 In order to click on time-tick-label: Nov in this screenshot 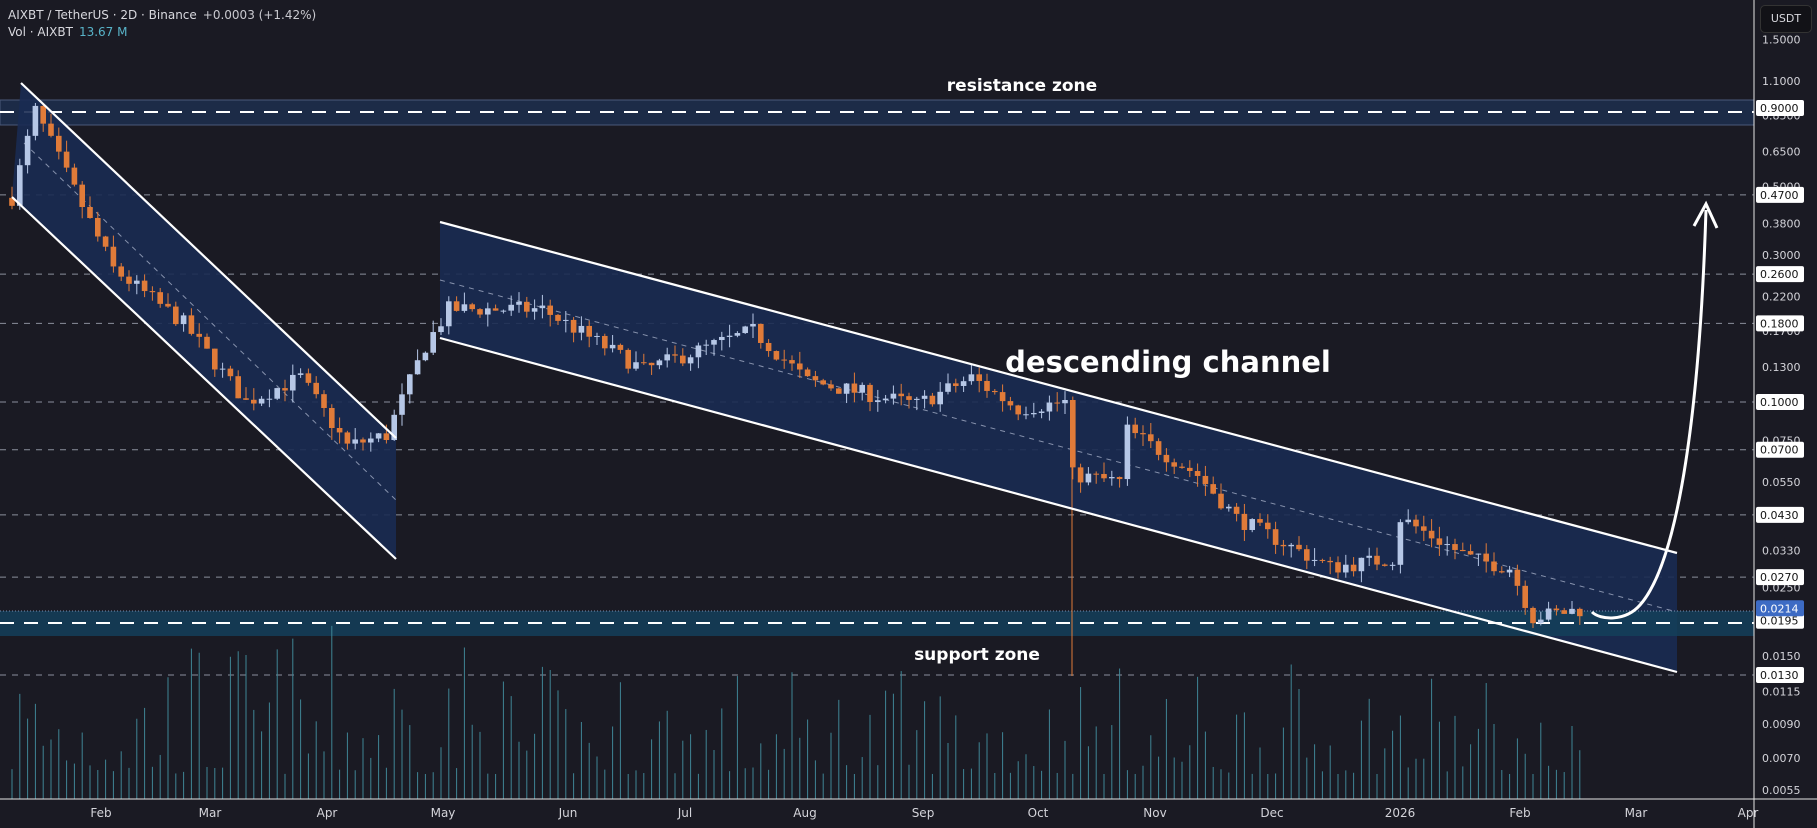, I will do `click(1154, 813)`.